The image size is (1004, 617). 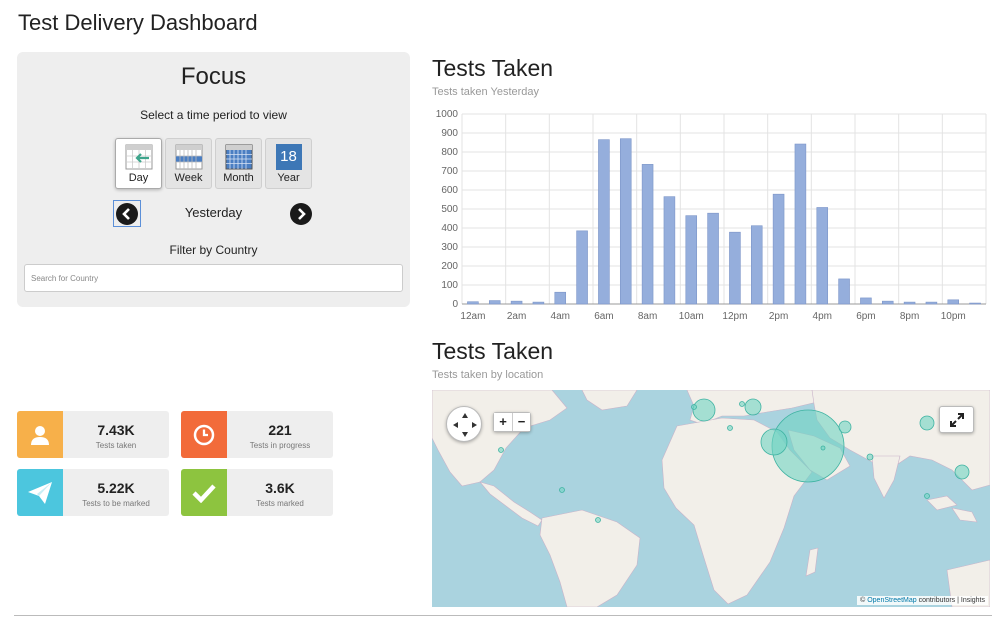 I want to click on stat-caption: Tests to be marked, so click(x=116, y=503).